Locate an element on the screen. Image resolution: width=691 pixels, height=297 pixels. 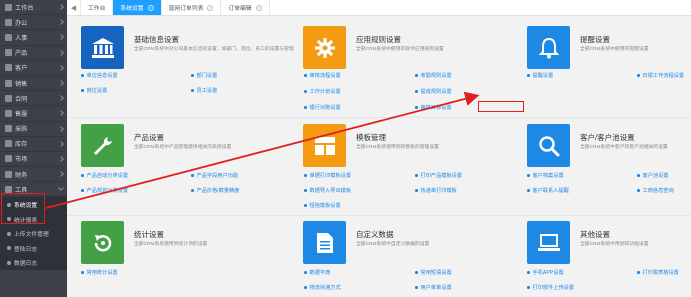
sidebar-sub-system-settings: 系统设置 is located at coordinates (33, 204).